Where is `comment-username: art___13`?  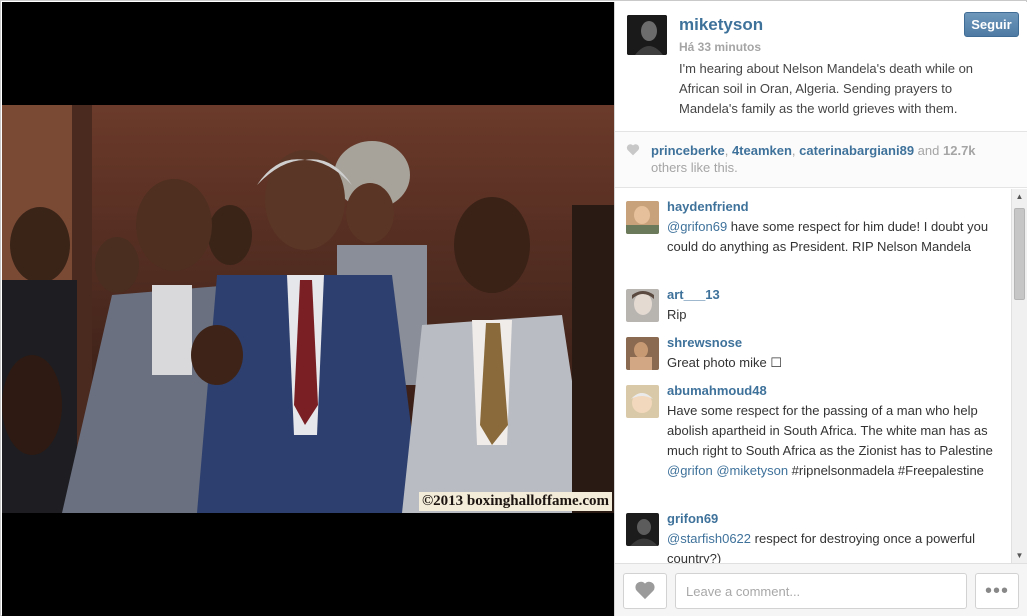
comment-username: art___13 is located at coordinates (693, 294).